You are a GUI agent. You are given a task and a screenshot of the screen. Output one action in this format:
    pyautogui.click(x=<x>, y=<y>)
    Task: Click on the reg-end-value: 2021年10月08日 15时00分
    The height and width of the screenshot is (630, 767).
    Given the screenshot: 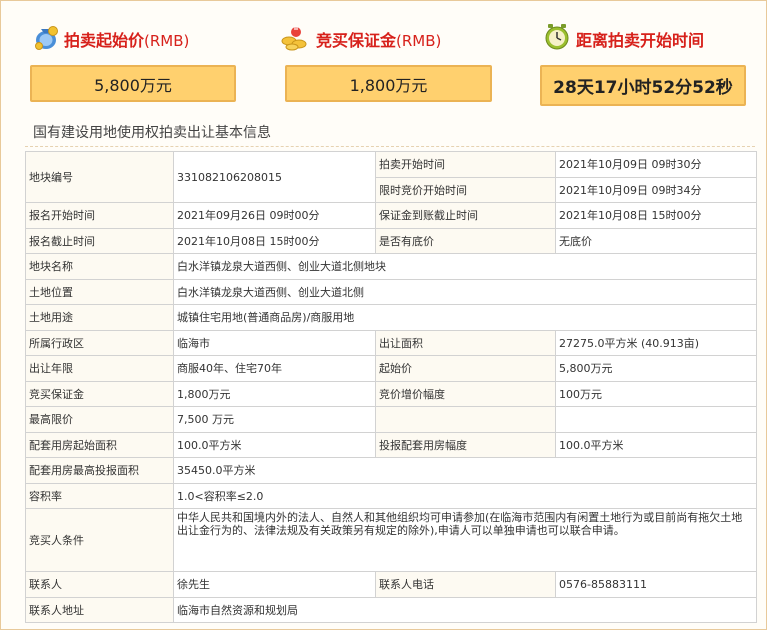 What is the action you would take?
    pyautogui.click(x=274, y=240)
    